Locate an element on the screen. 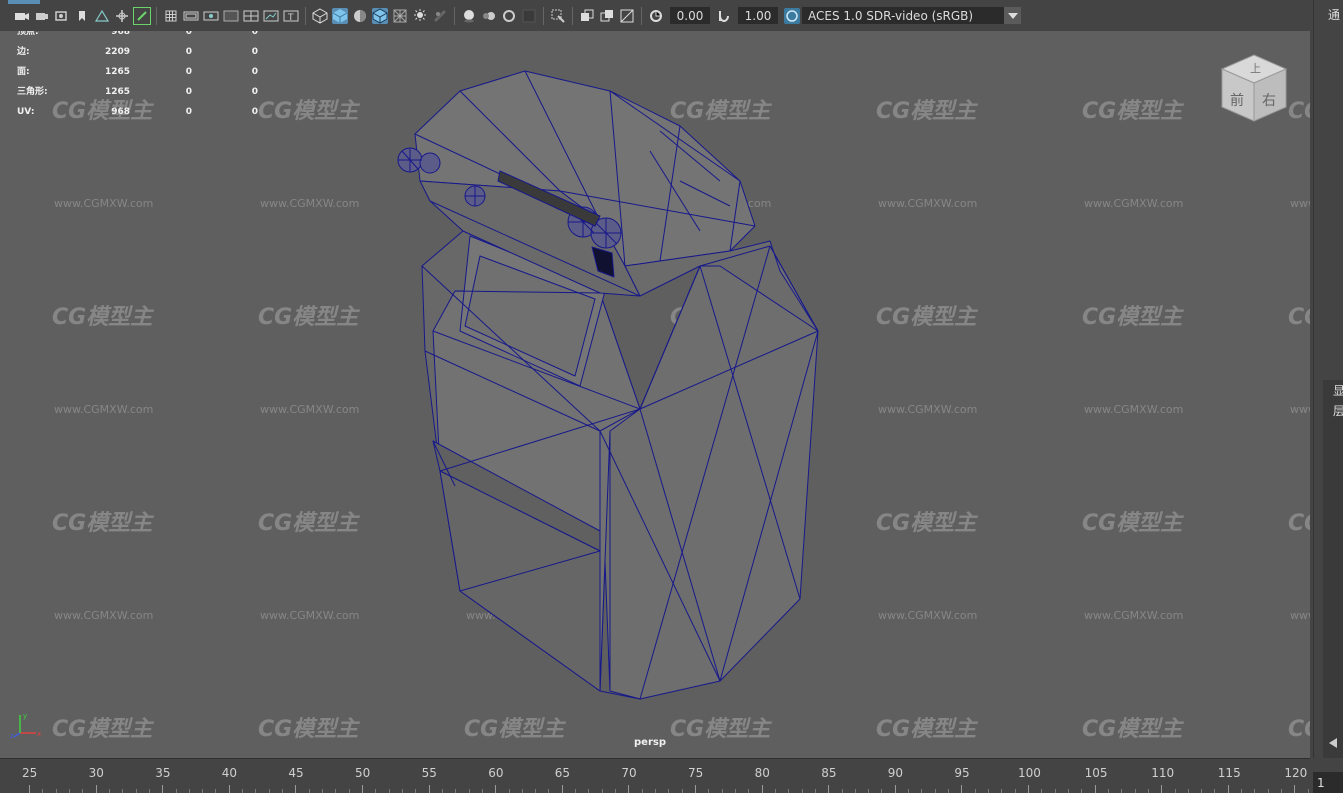 This screenshot has width=1343, height=793. timeline-tick-label: 95 is located at coordinates (962, 773).